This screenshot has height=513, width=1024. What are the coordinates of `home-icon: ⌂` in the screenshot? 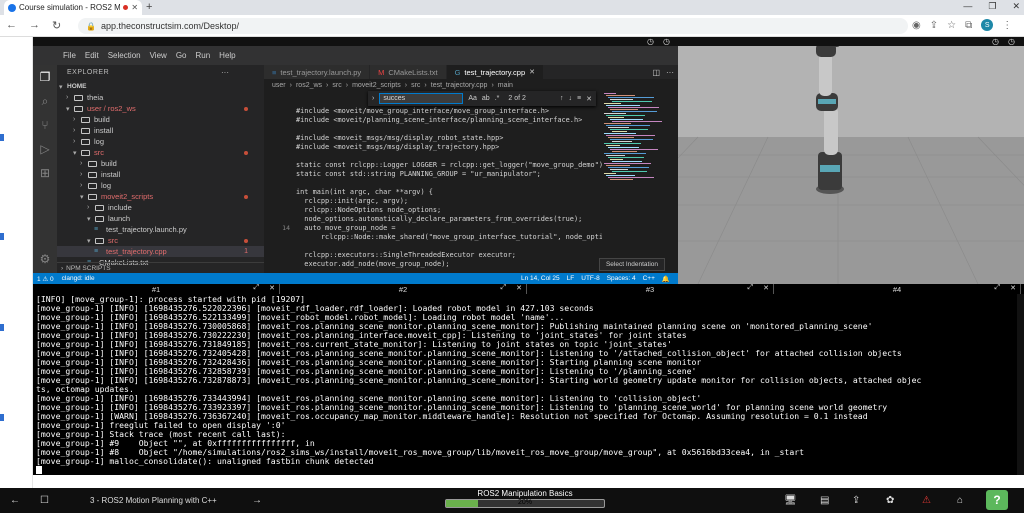 It's located at (960, 500).